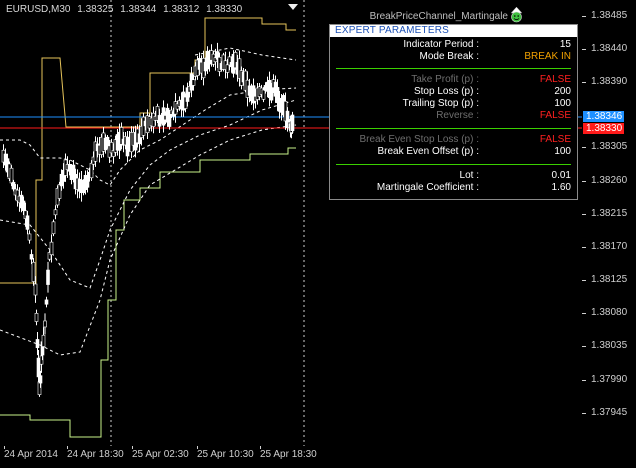  What do you see at coordinates (293, 7) in the screenshot?
I see `shift-marker-icon` at bounding box center [293, 7].